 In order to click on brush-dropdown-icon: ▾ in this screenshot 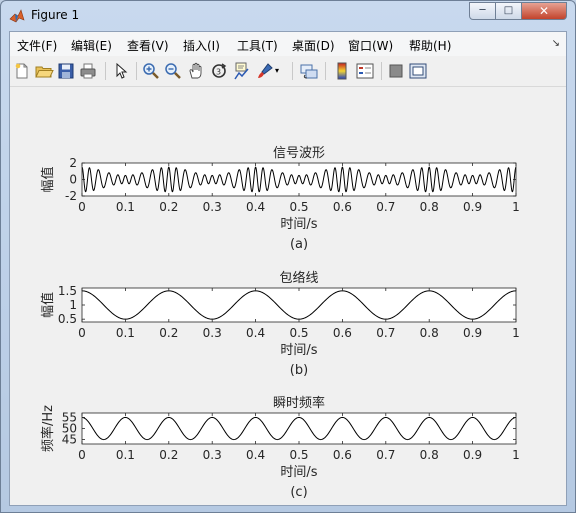, I will do `click(280, 71)`.